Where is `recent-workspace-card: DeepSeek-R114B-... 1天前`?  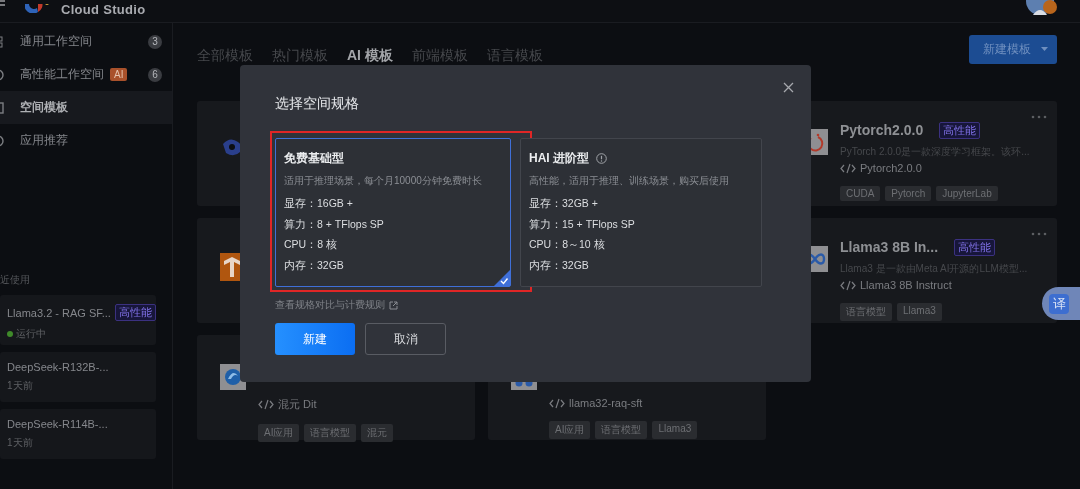 recent-workspace-card: DeepSeek-R114B-... 1天前 is located at coordinates (78, 434).